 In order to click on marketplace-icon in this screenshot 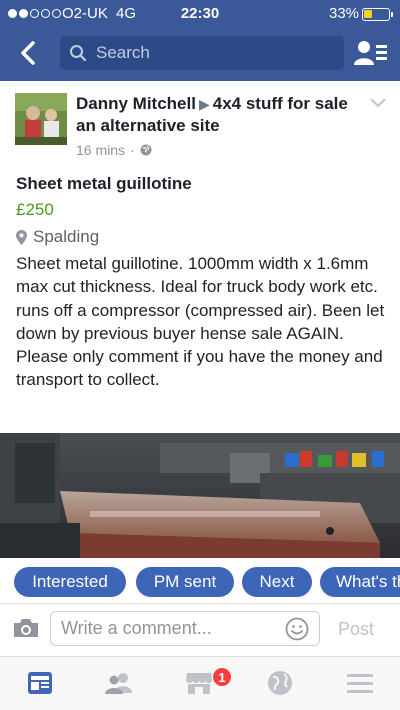, I will do `click(199, 683)`.